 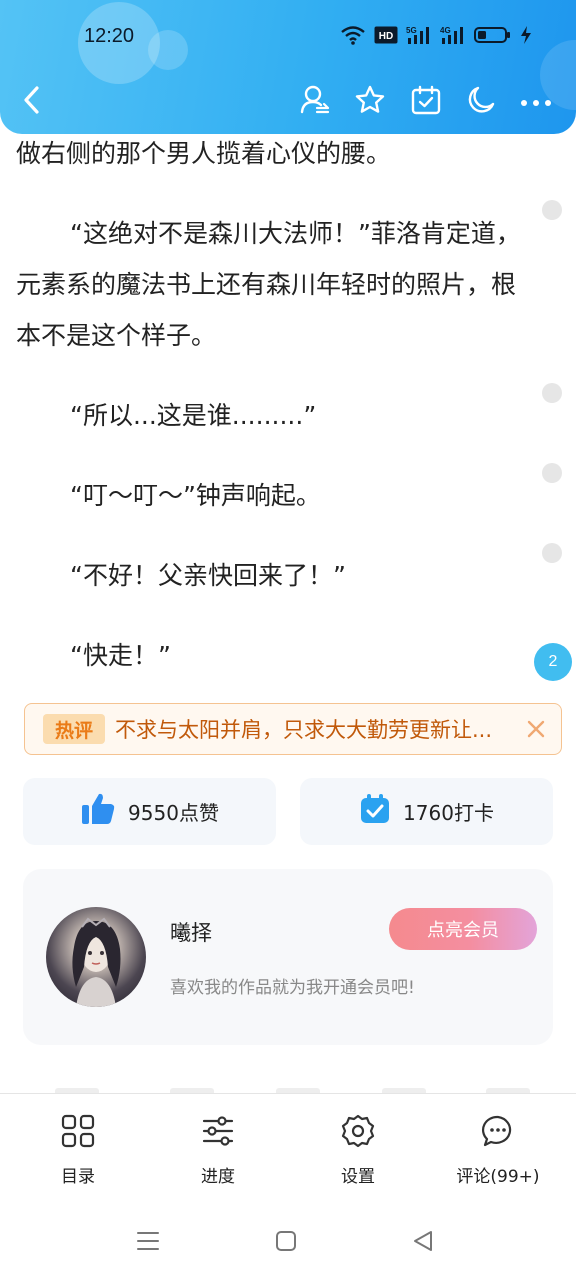 I want to click on thumbs-up-icon, so click(x=98, y=811).